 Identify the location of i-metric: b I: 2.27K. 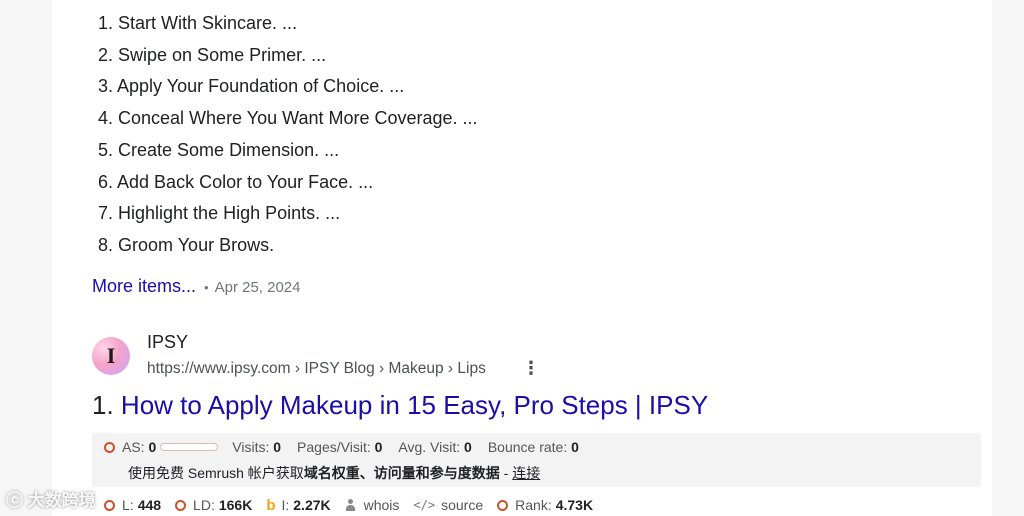
(298, 505).